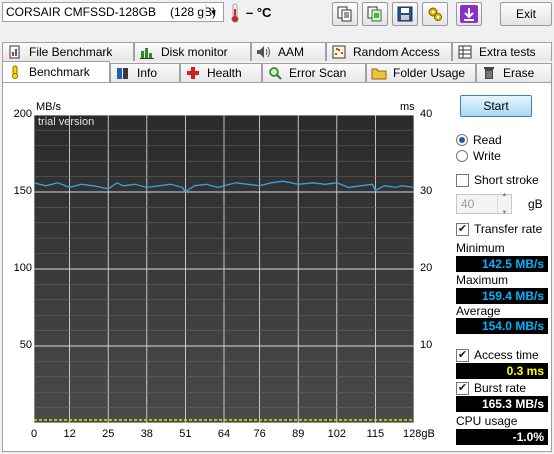 Image resolution: width=554 pixels, height=454 pixels. What do you see at coordinates (375, 434) in the screenshot?
I see `x-tick-label: 115` at bounding box center [375, 434].